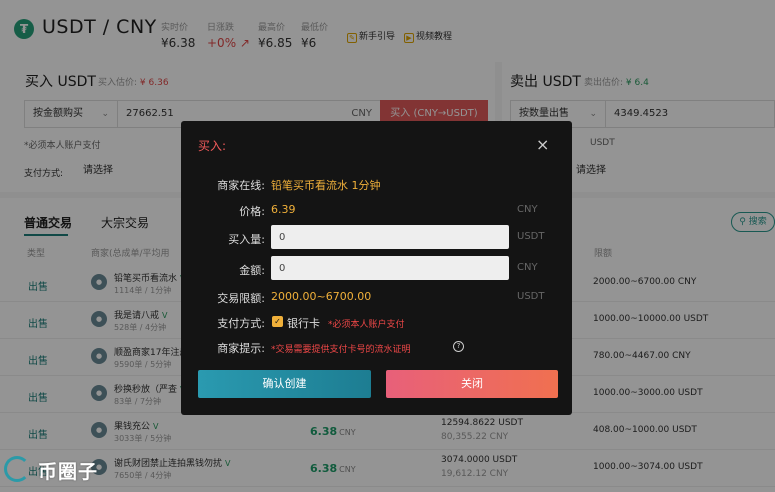 The image size is (775, 492). What do you see at coordinates (241, 323) in the screenshot?
I see `pay-label: 支付方式:` at bounding box center [241, 323].